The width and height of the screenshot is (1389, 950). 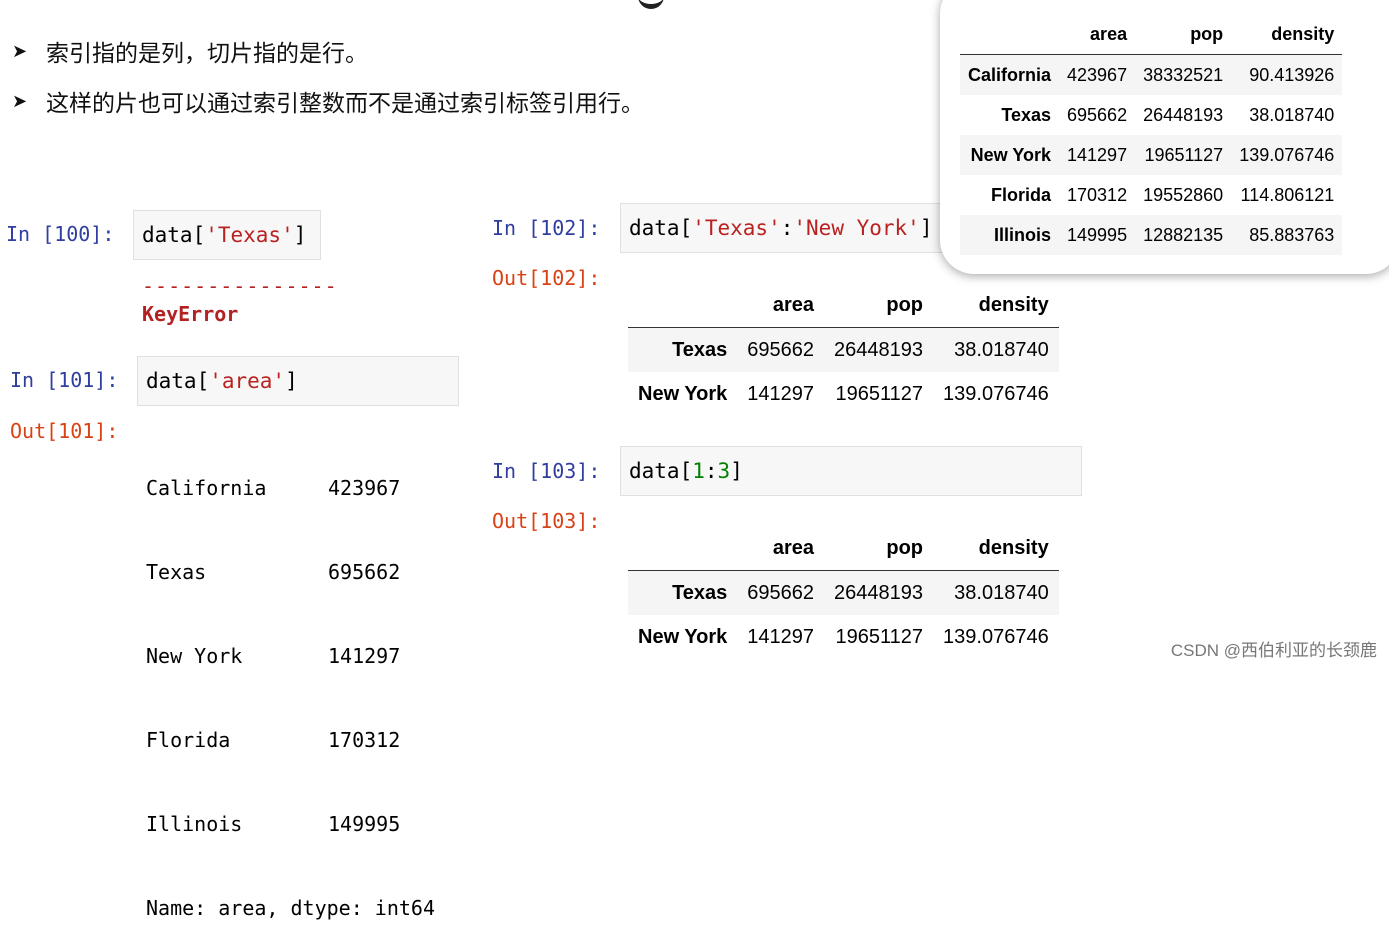 What do you see at coordinates (273, 824) in the screenshot?
I see `series-row: Illinois 149995` at bounding box center [273, 824].